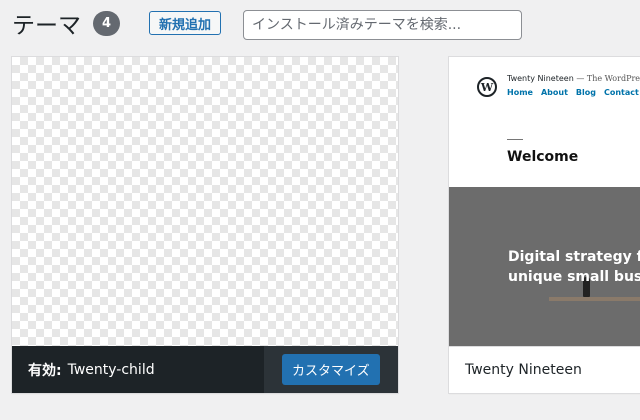 This screenshot has height=420, width=640. I want to click on theme-info-bar: Twenty Nineteen, so click(544, 369).